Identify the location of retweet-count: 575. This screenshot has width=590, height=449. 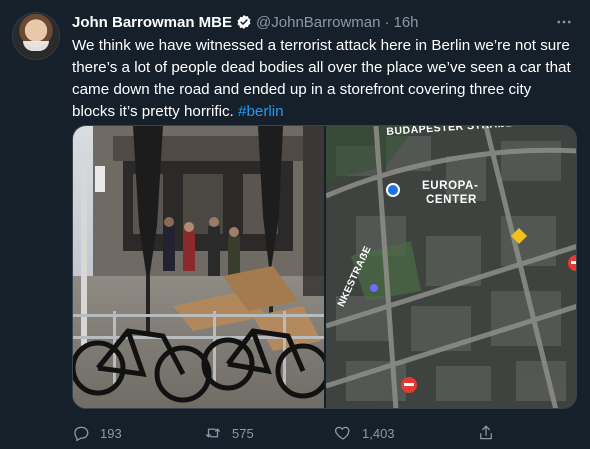
(243, 433).